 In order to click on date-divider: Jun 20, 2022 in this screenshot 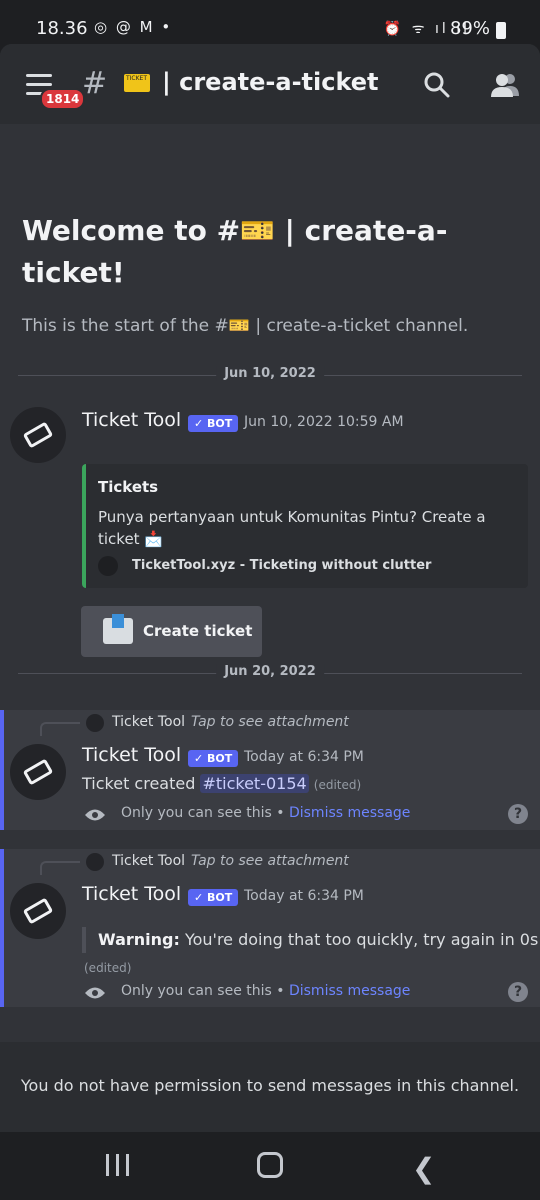, I will do `click(270, 671)`.